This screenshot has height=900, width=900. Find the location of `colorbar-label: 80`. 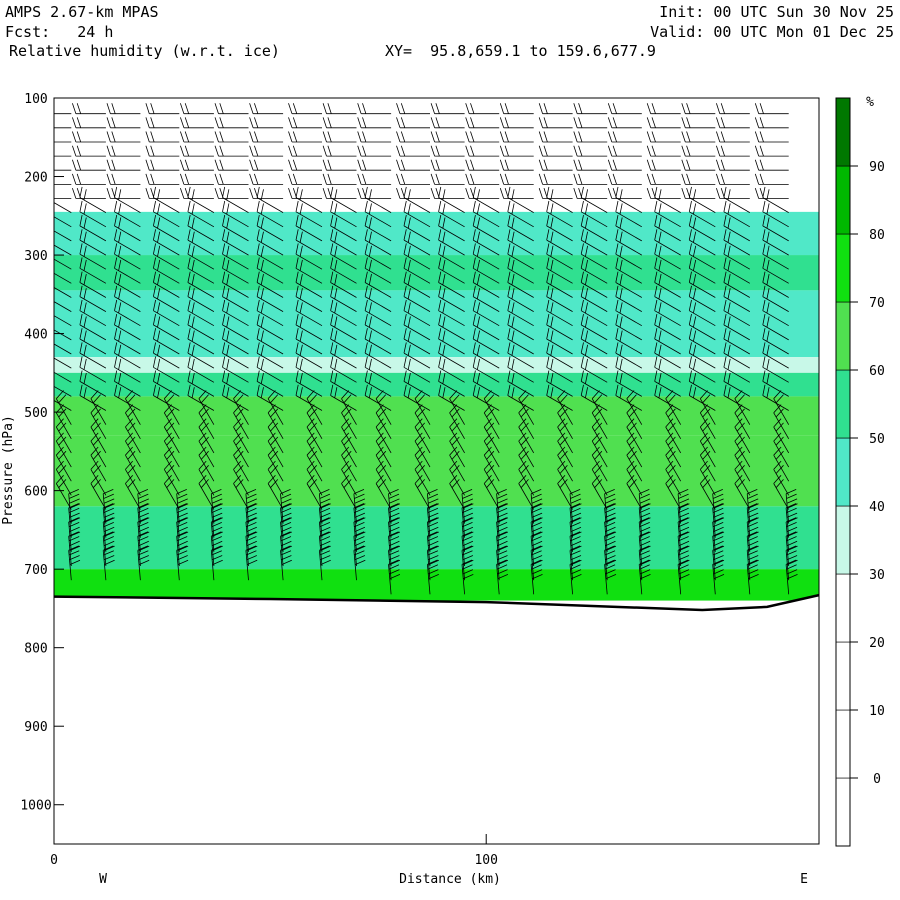

colorbar-label: 80 is located at coordinates (877, 235).